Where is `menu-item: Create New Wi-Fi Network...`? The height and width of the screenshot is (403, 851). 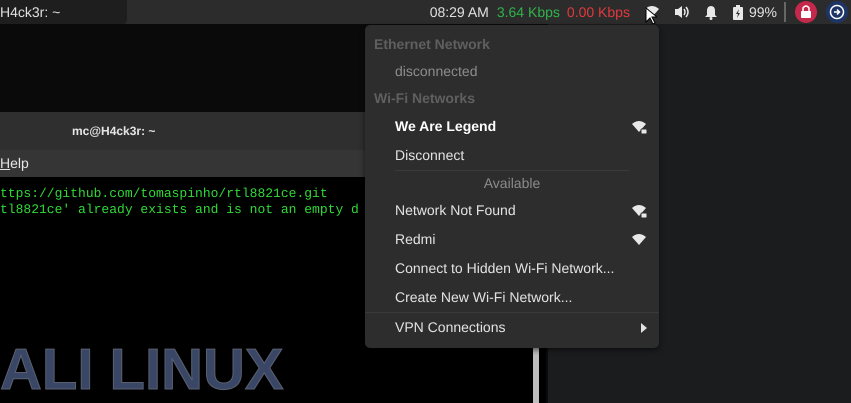
menu-item: Create New Wi-Fi Network... is located at coordinates (512, 297).